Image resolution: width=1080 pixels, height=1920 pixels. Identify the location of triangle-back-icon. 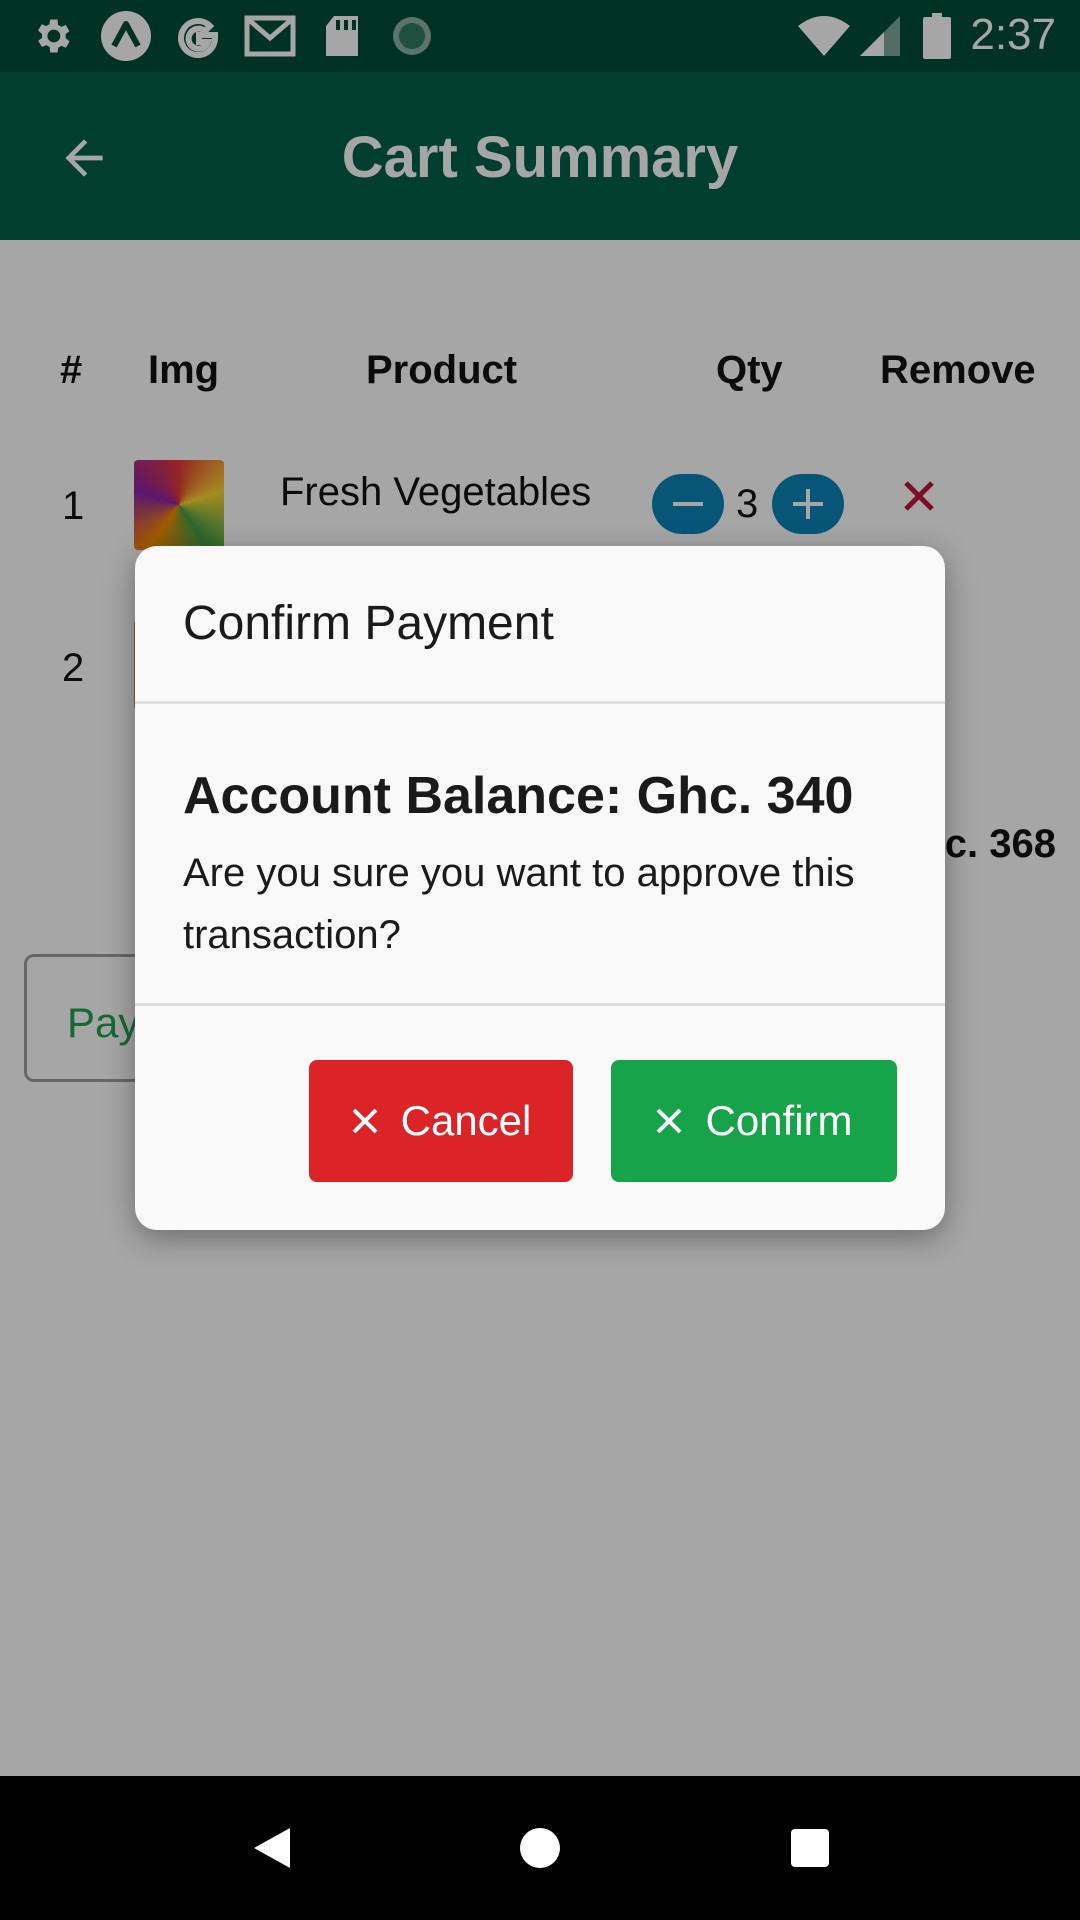
(272, 1848).